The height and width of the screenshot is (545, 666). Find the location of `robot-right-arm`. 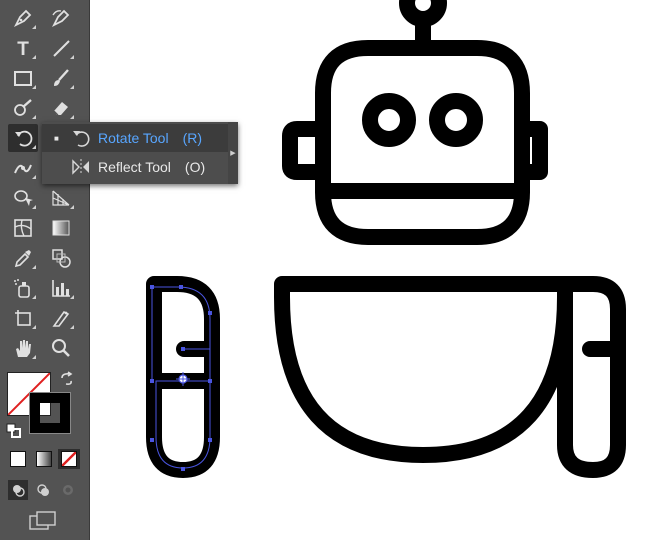

robot-right-arm is located at coordinates (591, 377).